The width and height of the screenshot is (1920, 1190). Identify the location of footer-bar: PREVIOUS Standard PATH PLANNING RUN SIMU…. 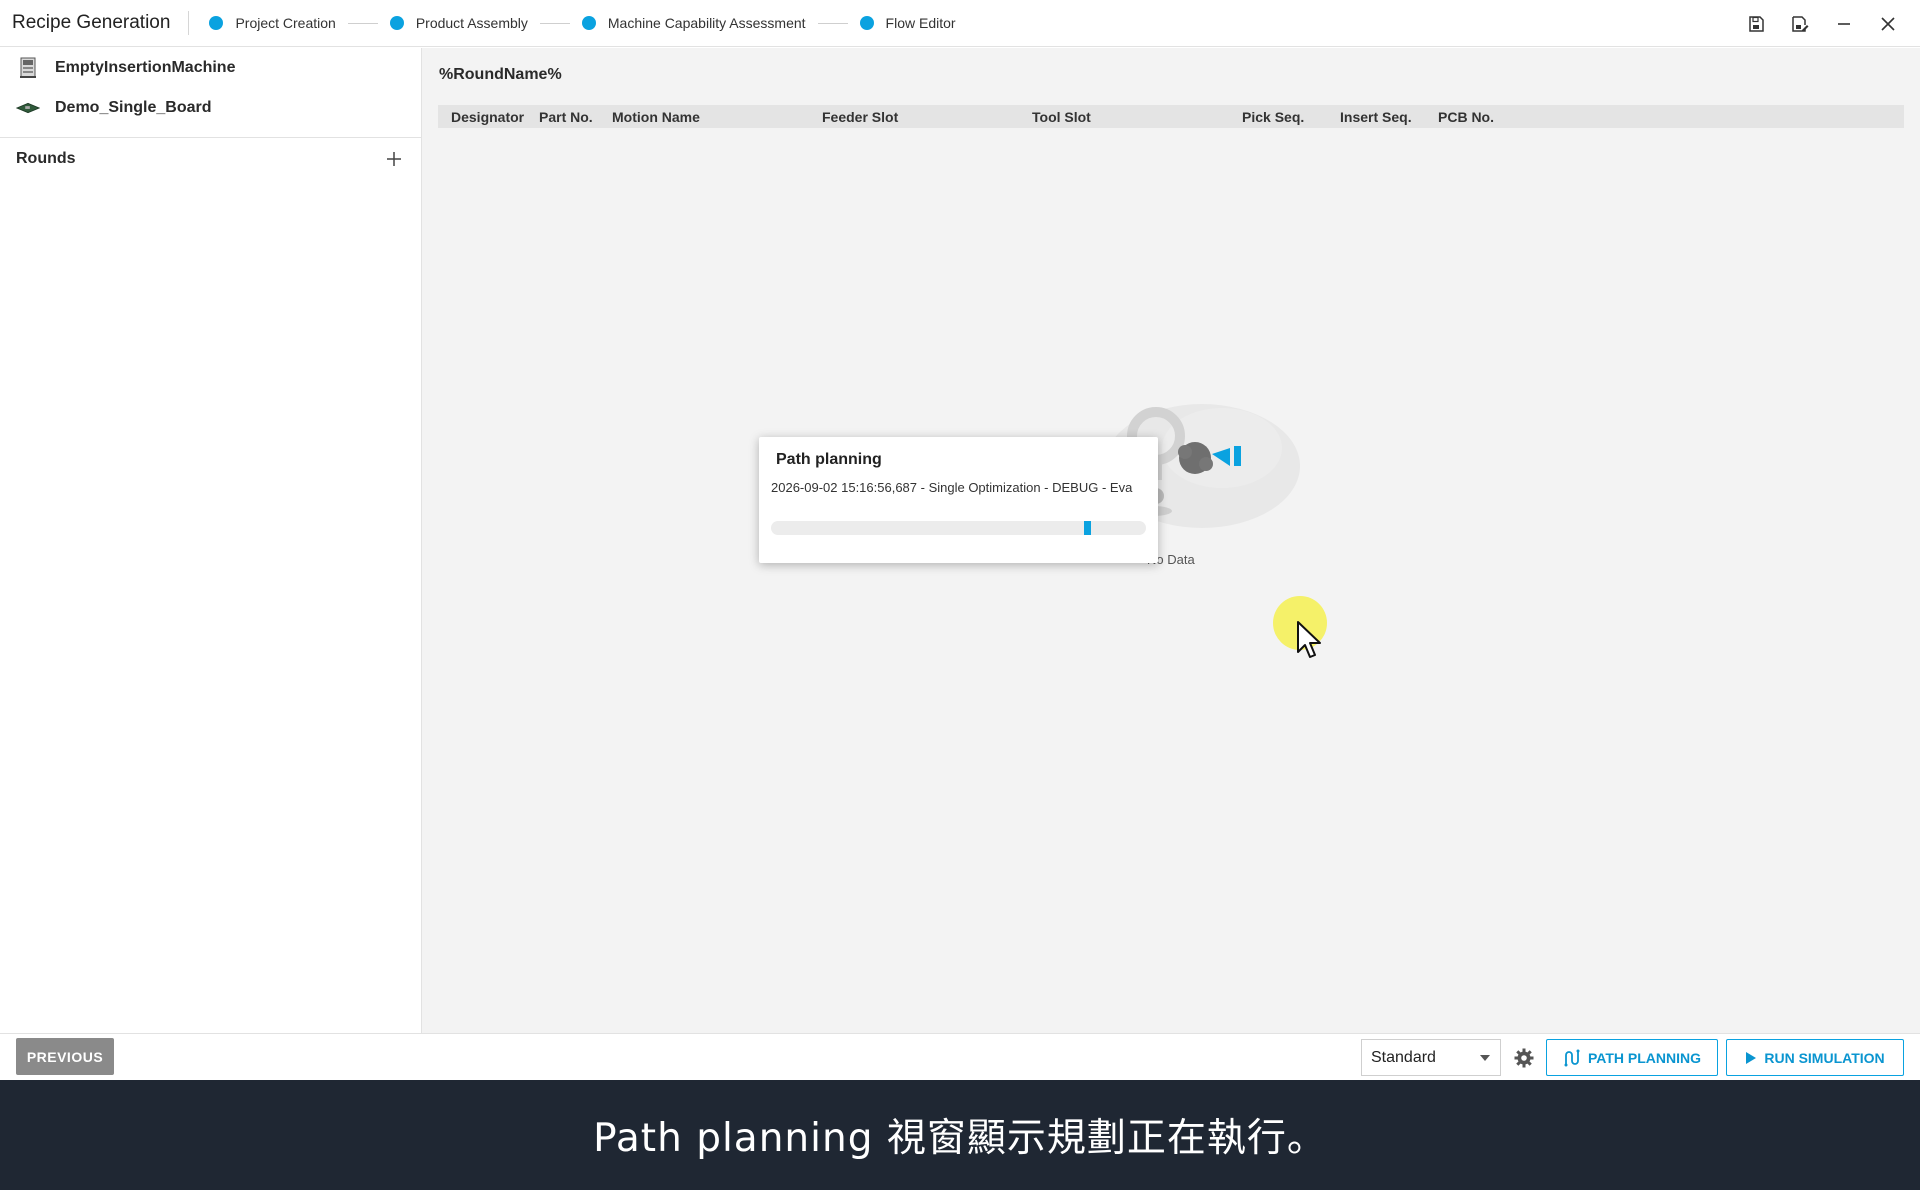
(960, 1056).